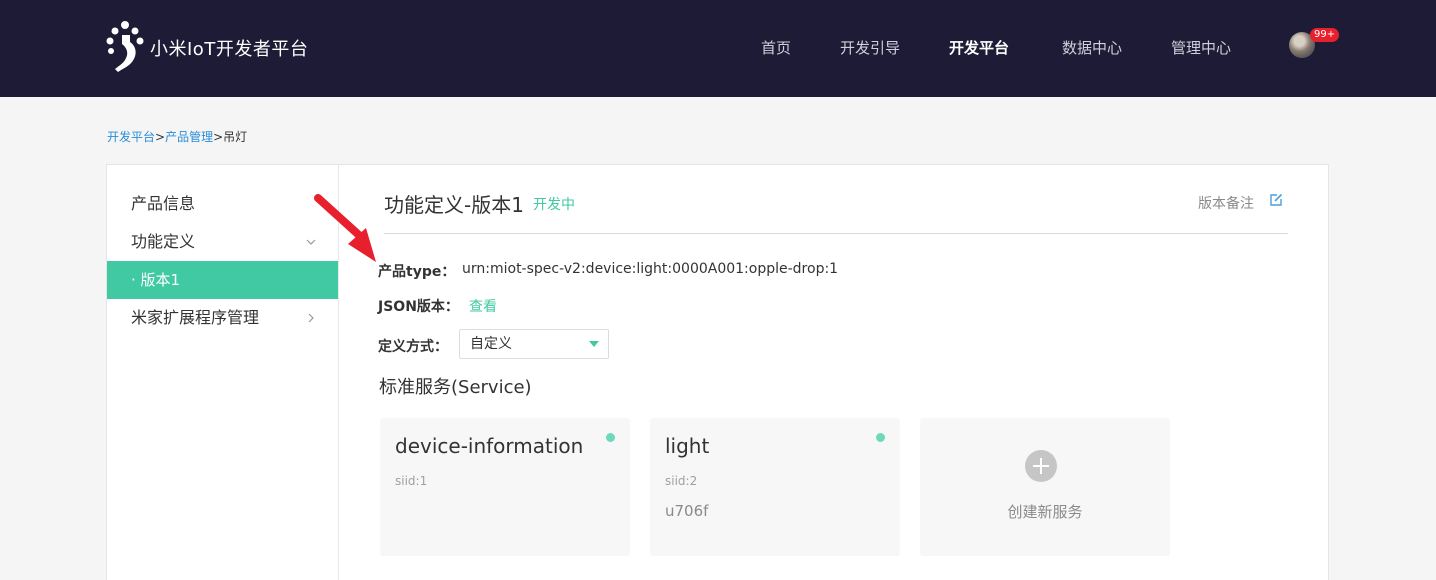 Image resolution: width=1436 pixels, height=580 pixels. Describe the element at coordinates (776, 47) in the screenshot. I see `nav-home: 首页` at that location.